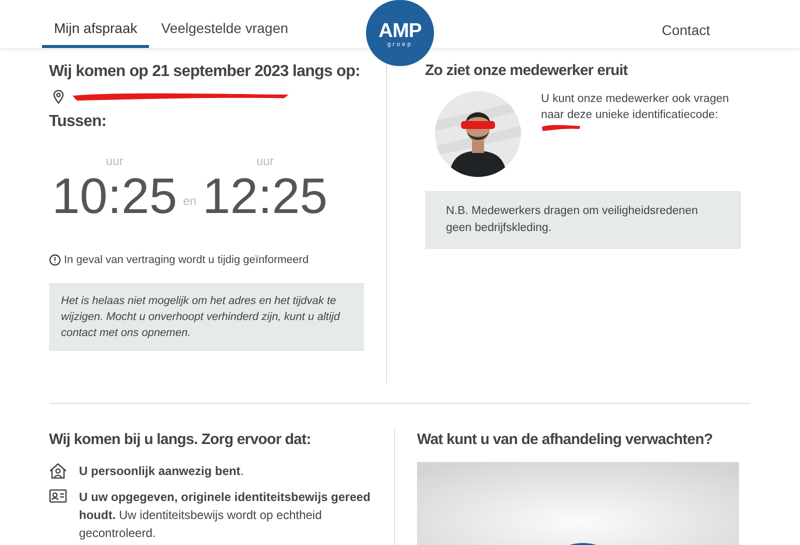  Describe the element at coordinates (180, 440) in the screenshot. I see `checklist-heading: Wij komen bij u langs. Zorg ervoor dat:` at that location.